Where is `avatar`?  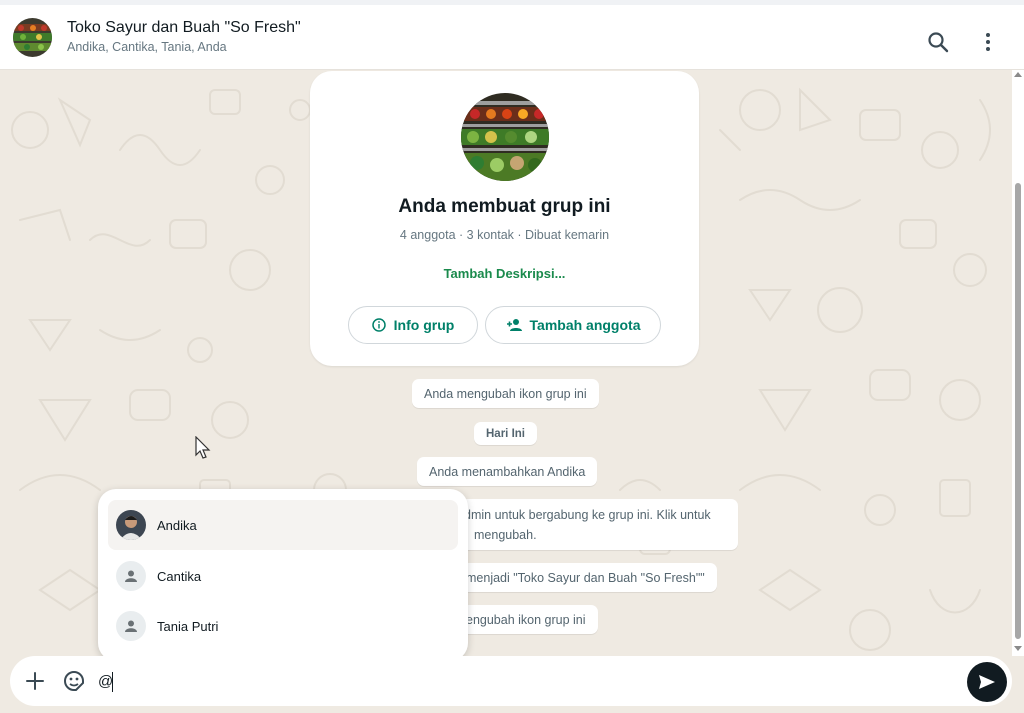
avatar is located at coordinates (131, 525).